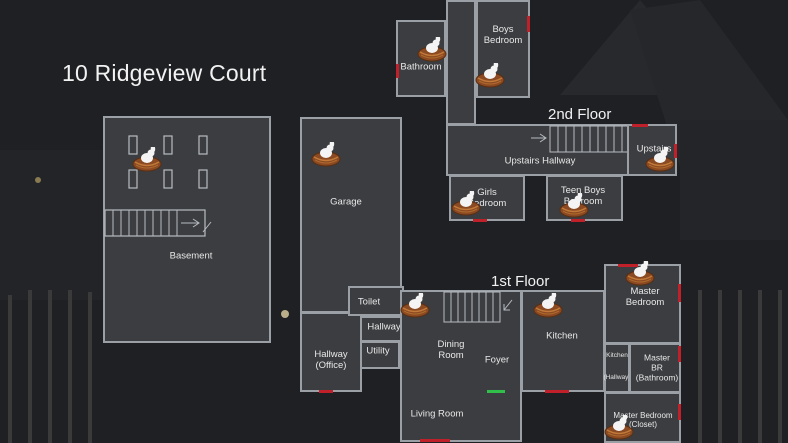 The image size is (788, 443). What do you see at coordinates (580, 114) in the screenshot?
I see `floor-label-2nd: 2nd Floor` at bounding box center [580, 114].